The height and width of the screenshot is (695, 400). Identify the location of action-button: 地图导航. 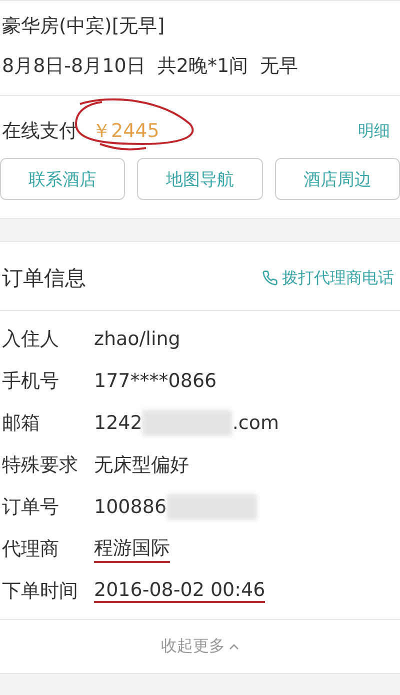
(200, 179).